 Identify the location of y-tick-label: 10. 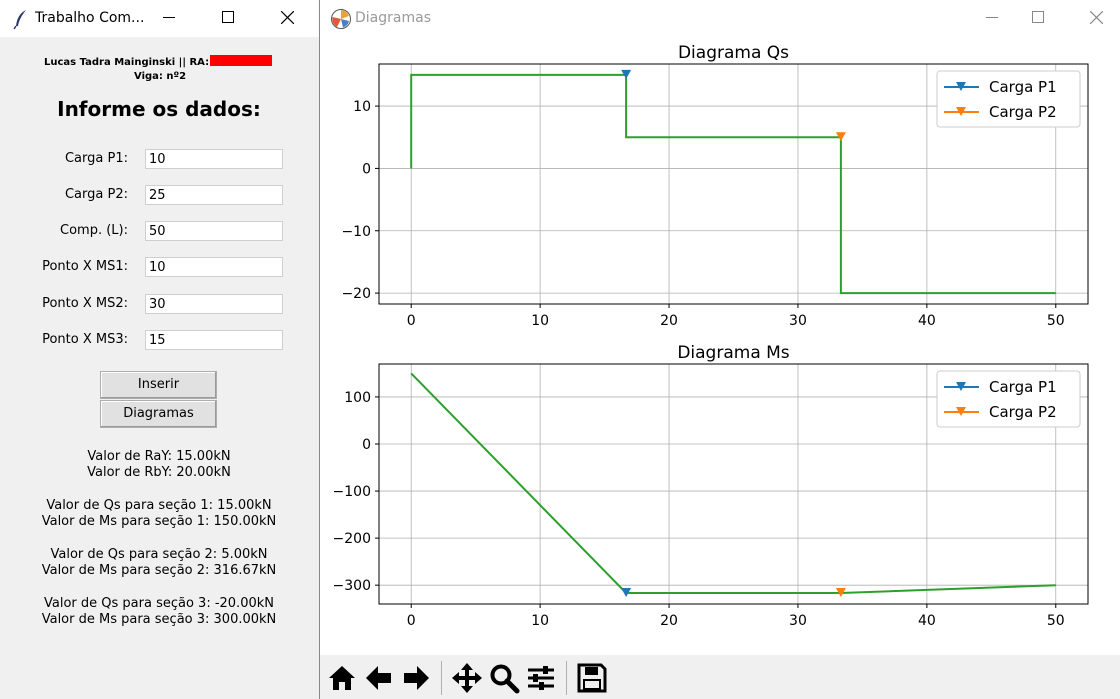
(362, 107).